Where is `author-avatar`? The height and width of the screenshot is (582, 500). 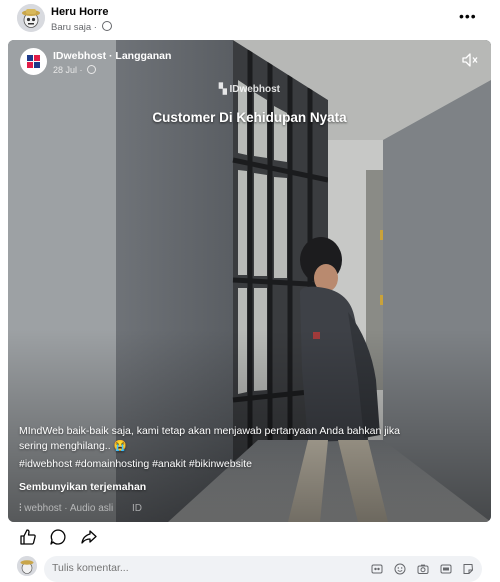
author-avatar is located at coordinates (31, 18).